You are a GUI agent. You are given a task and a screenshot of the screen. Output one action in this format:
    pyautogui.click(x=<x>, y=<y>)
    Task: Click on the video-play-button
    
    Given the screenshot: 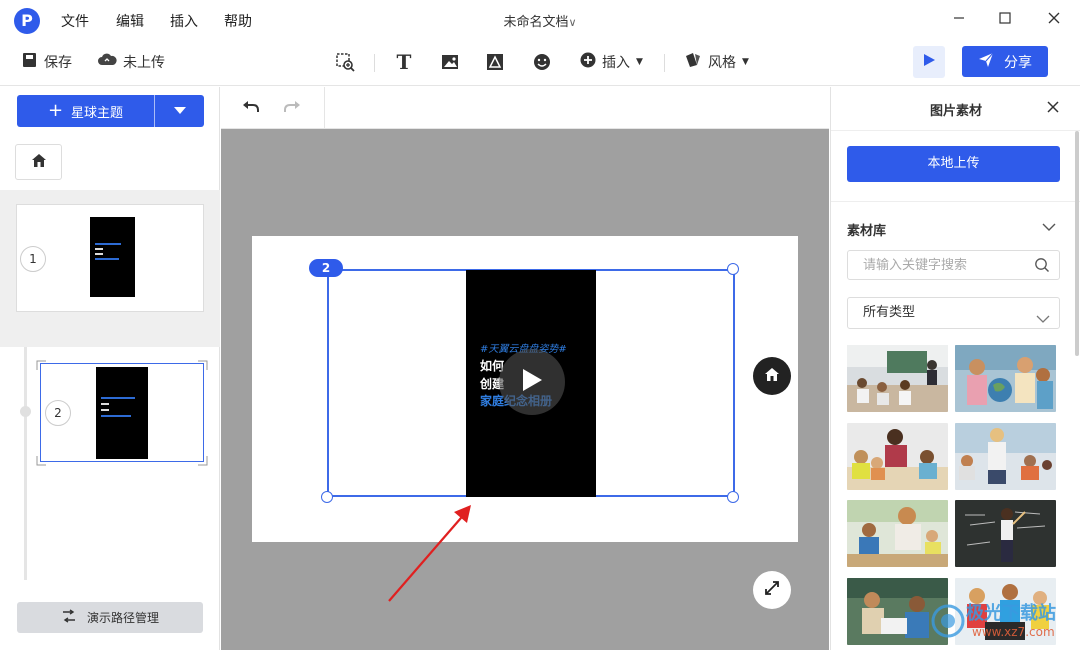 What is the action you would take?
    pyautogui.click(x=532, y=382)
    